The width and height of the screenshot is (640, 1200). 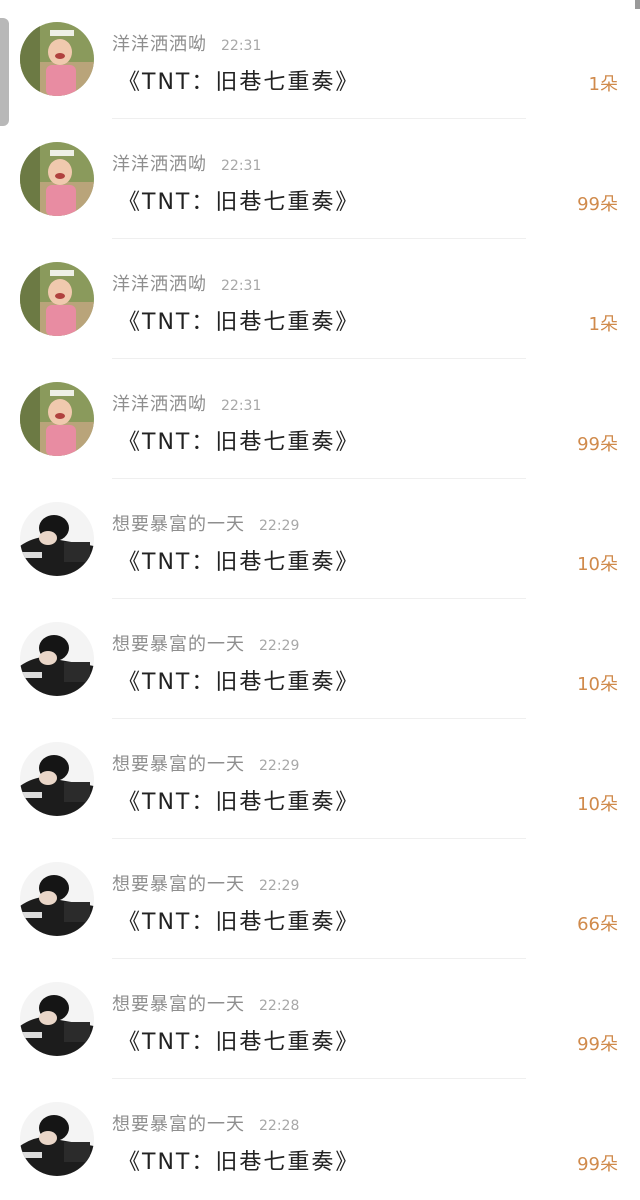 What do you see at coordinates (597, 924) in the screenshot?
I see `gift-count: 66朵` at bounding box center [597, 924].